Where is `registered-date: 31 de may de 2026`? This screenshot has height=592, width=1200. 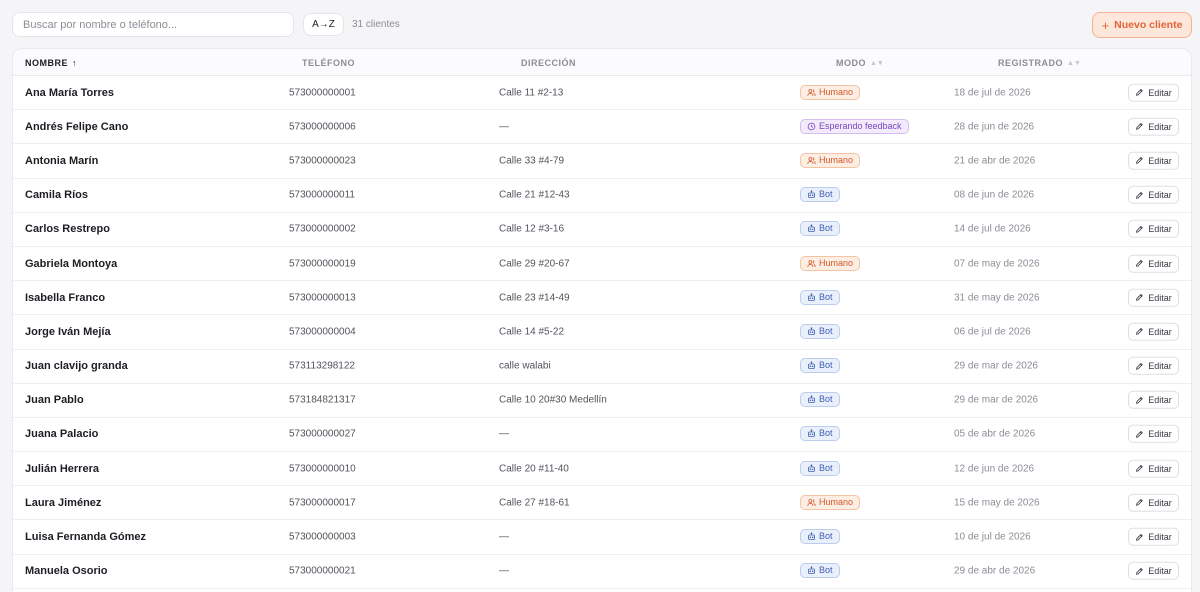 registered-date: 31 de may de 2026 is located at coordinates (997, 298).